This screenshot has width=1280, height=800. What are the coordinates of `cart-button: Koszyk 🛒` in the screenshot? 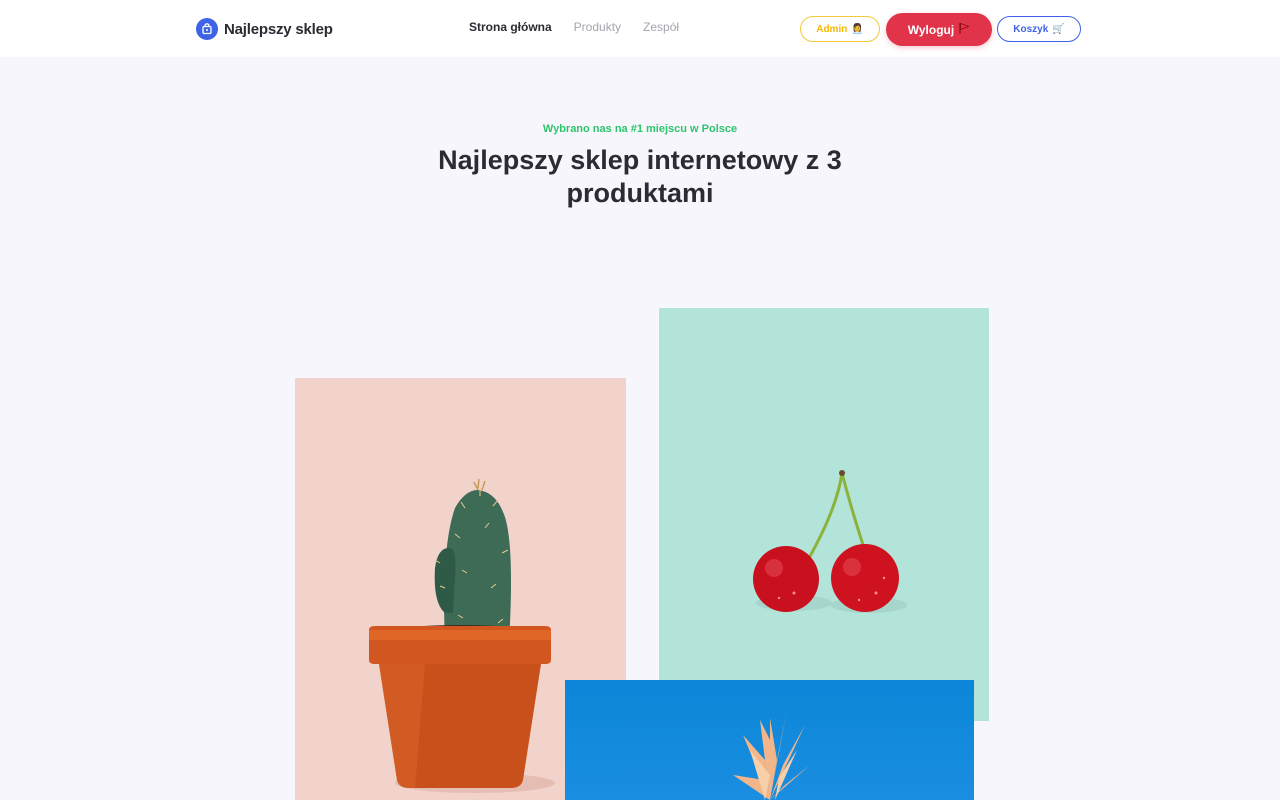 It's located at (1039, 29).